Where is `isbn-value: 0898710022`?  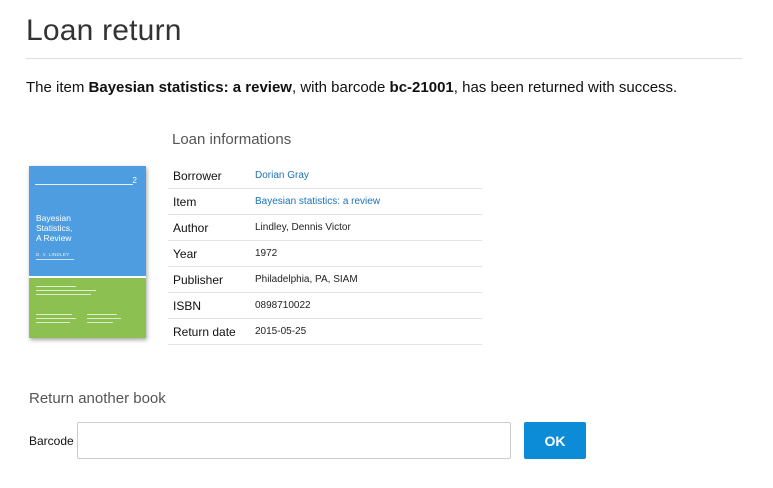
isbn-value: 0898710022 is located at coordinates (366, 305).